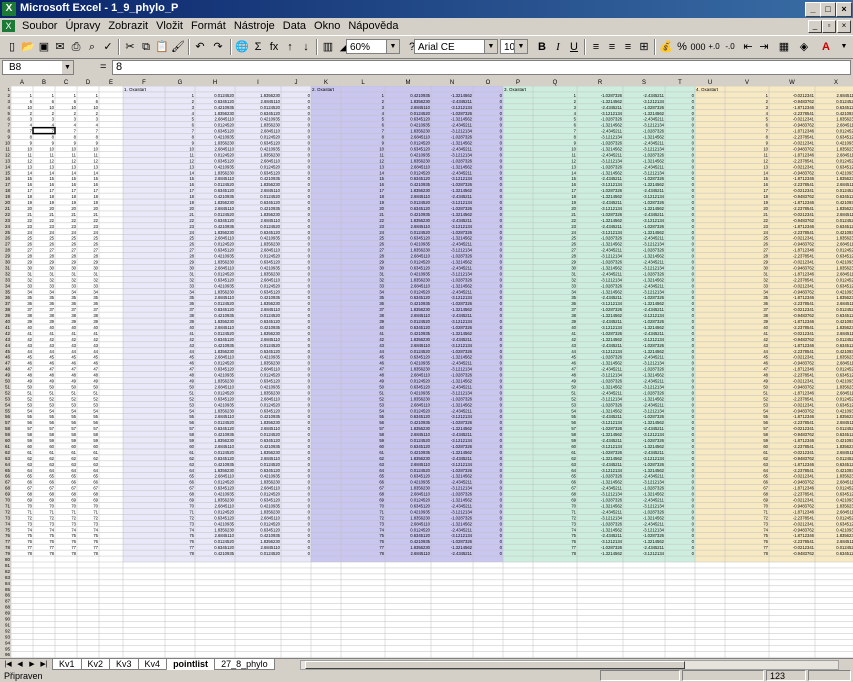  I want to click on column-header-u: U, so click(710, 83).